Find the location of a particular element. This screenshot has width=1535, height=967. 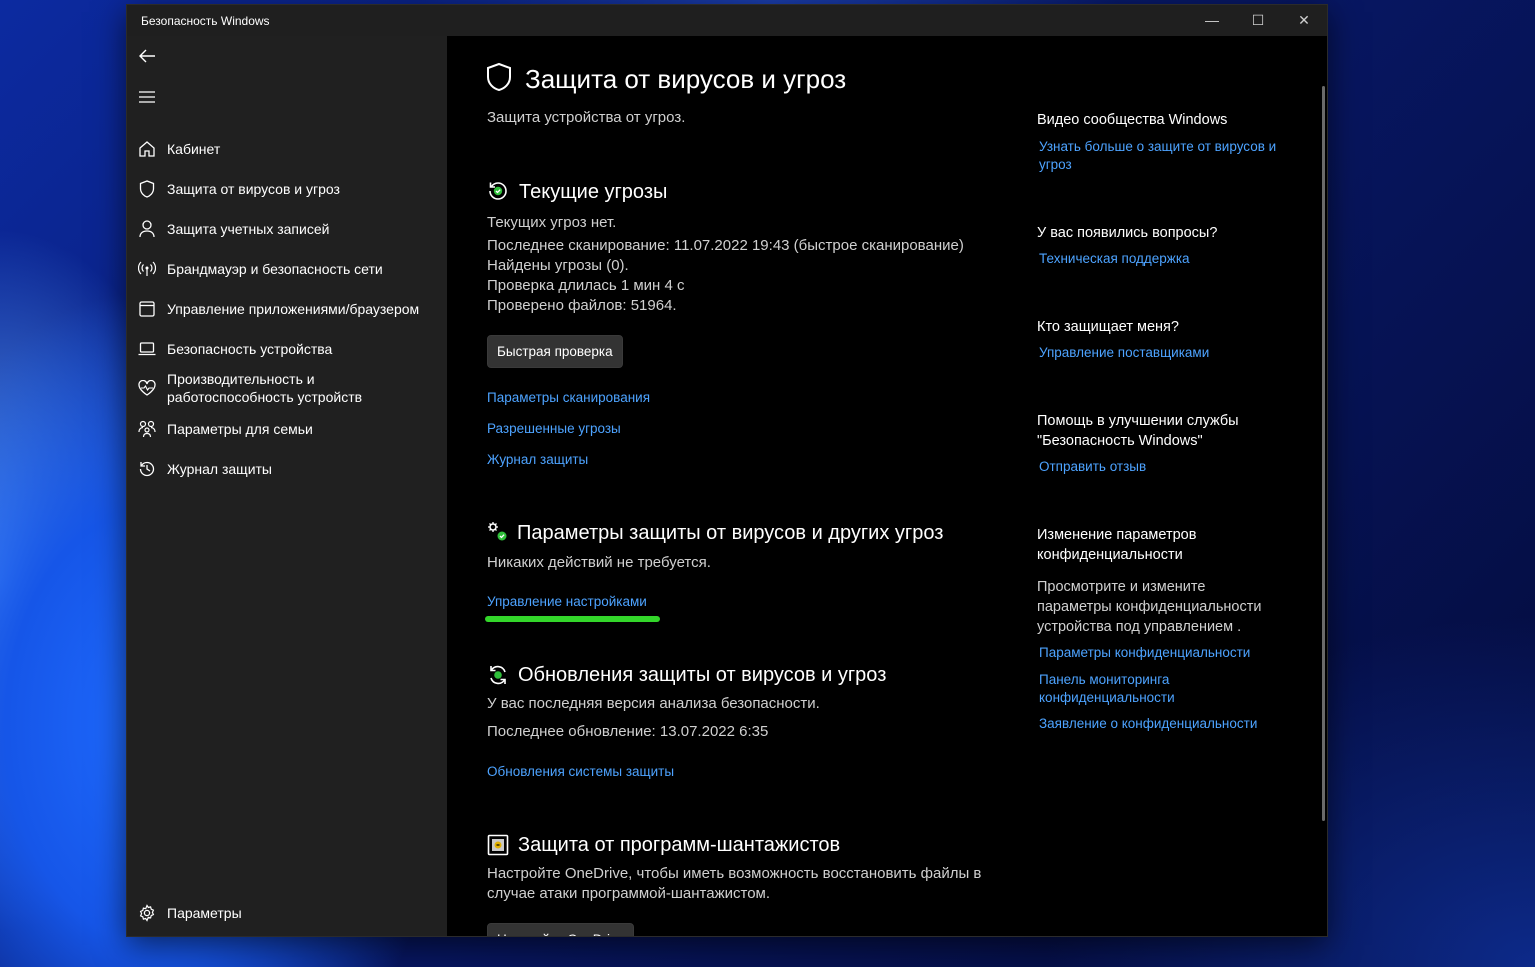

gear-icon is located at coordinates (147, 913).